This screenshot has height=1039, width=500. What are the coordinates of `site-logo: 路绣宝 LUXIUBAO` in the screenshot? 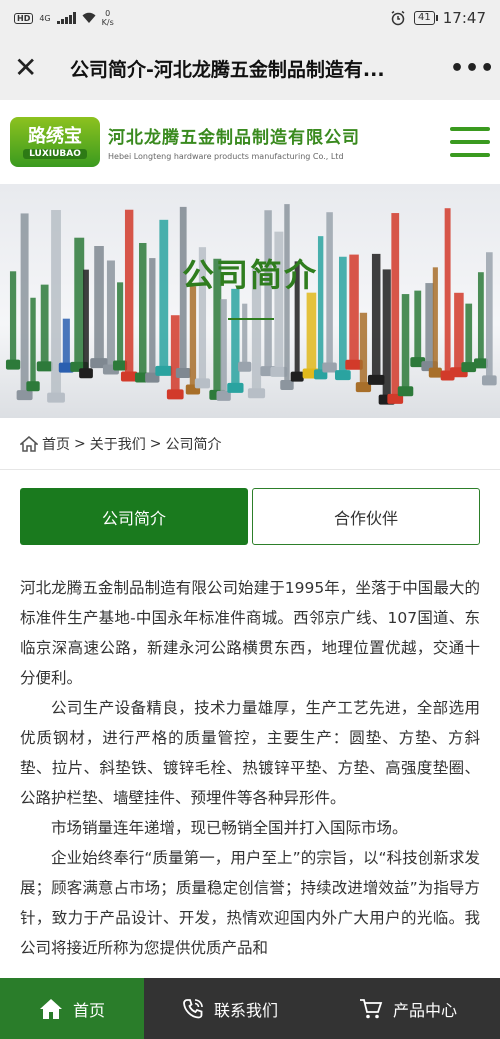 It's located at (55, 142).